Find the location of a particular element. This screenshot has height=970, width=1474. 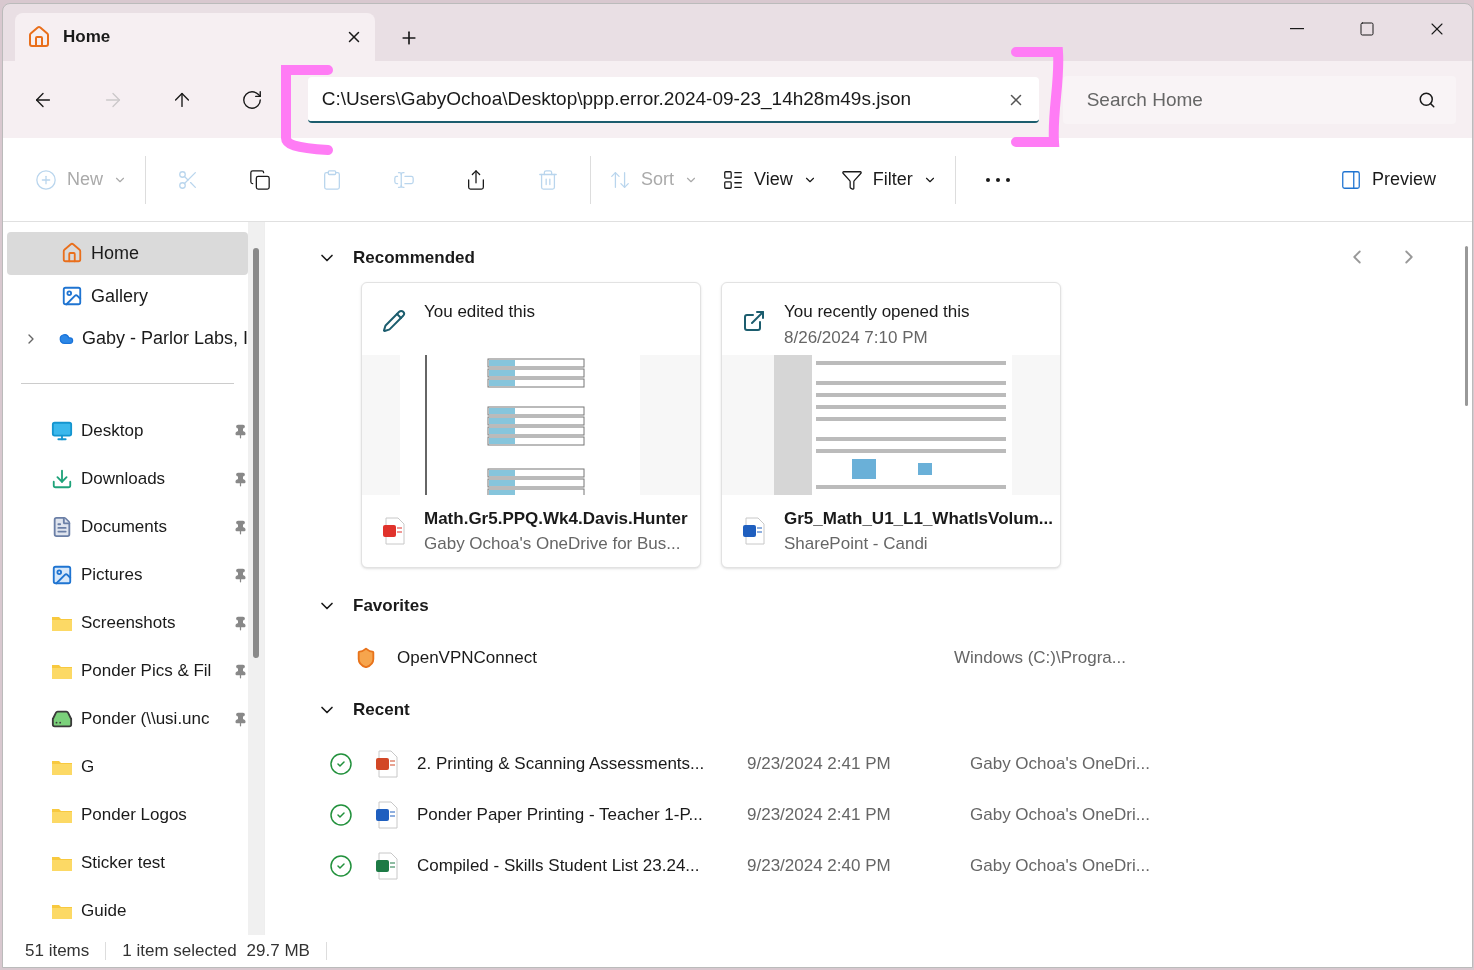

sidebar-item: Gallery is located at coordinates (127, 296).